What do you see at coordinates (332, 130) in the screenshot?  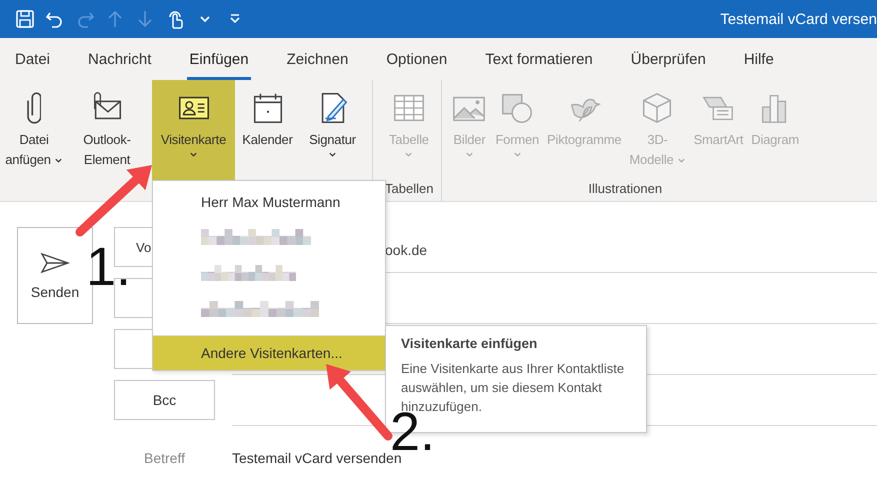 I see `ribbon-button: Signatur` at bounding box center [332, 130].